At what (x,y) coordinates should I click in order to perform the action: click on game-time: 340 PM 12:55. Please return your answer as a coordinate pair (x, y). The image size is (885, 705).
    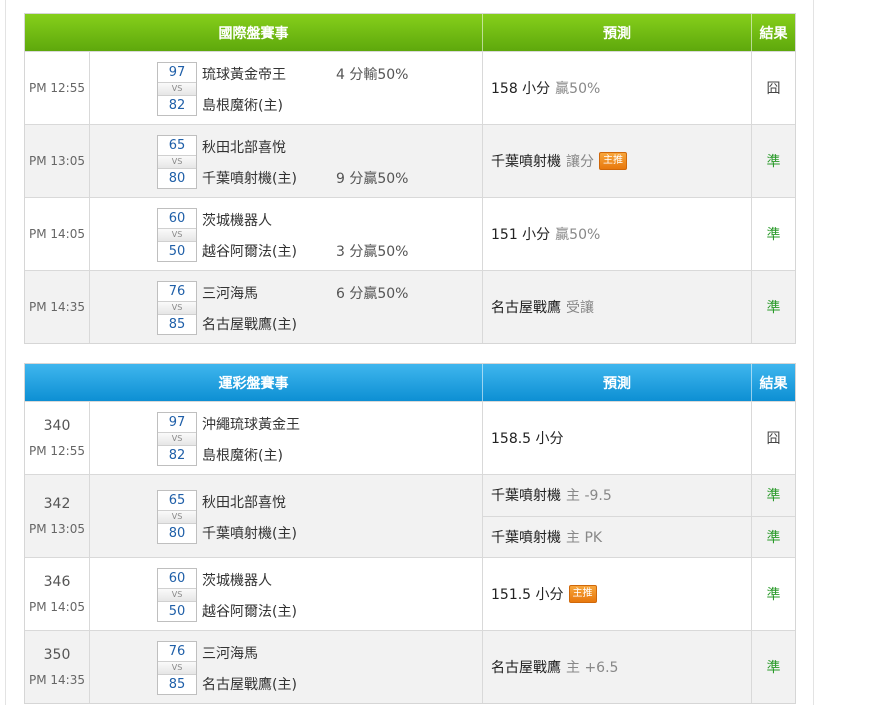
    Looking at the image, I should click on (57, 438).